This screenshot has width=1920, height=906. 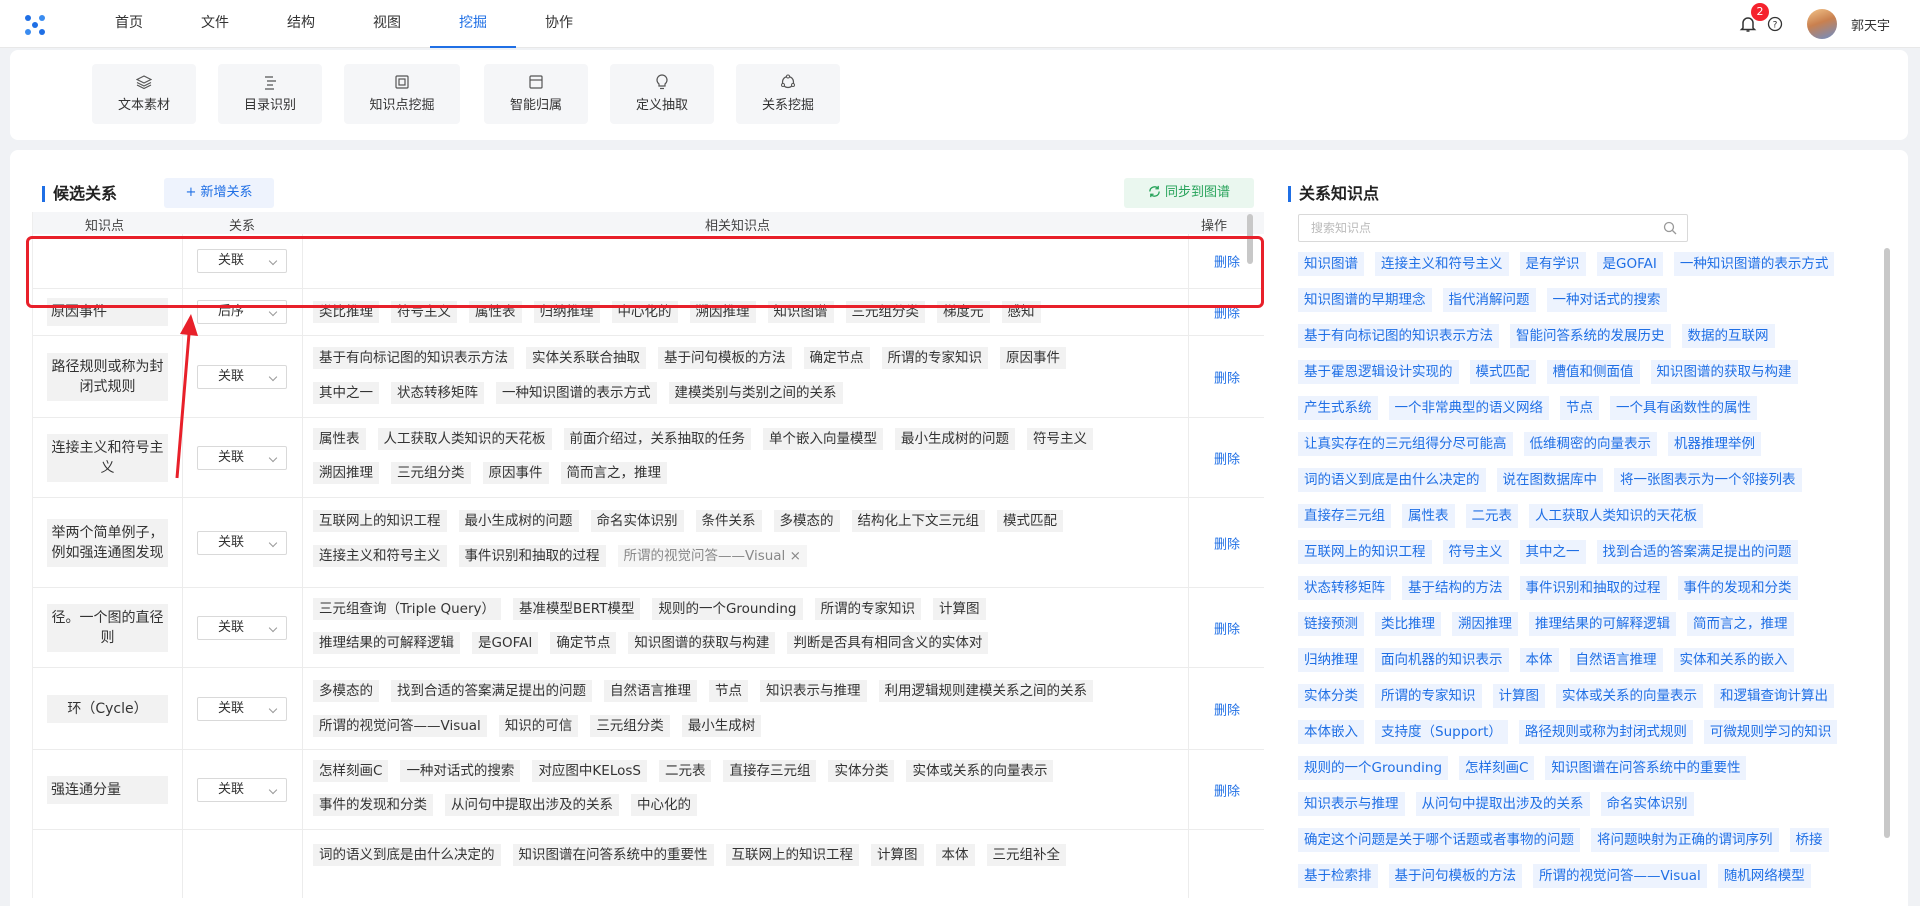 What do you see at coordinates (346, 393) in the screenshot?
I see `related-point-tag: 其中之一` at bounding box center [346, 393].